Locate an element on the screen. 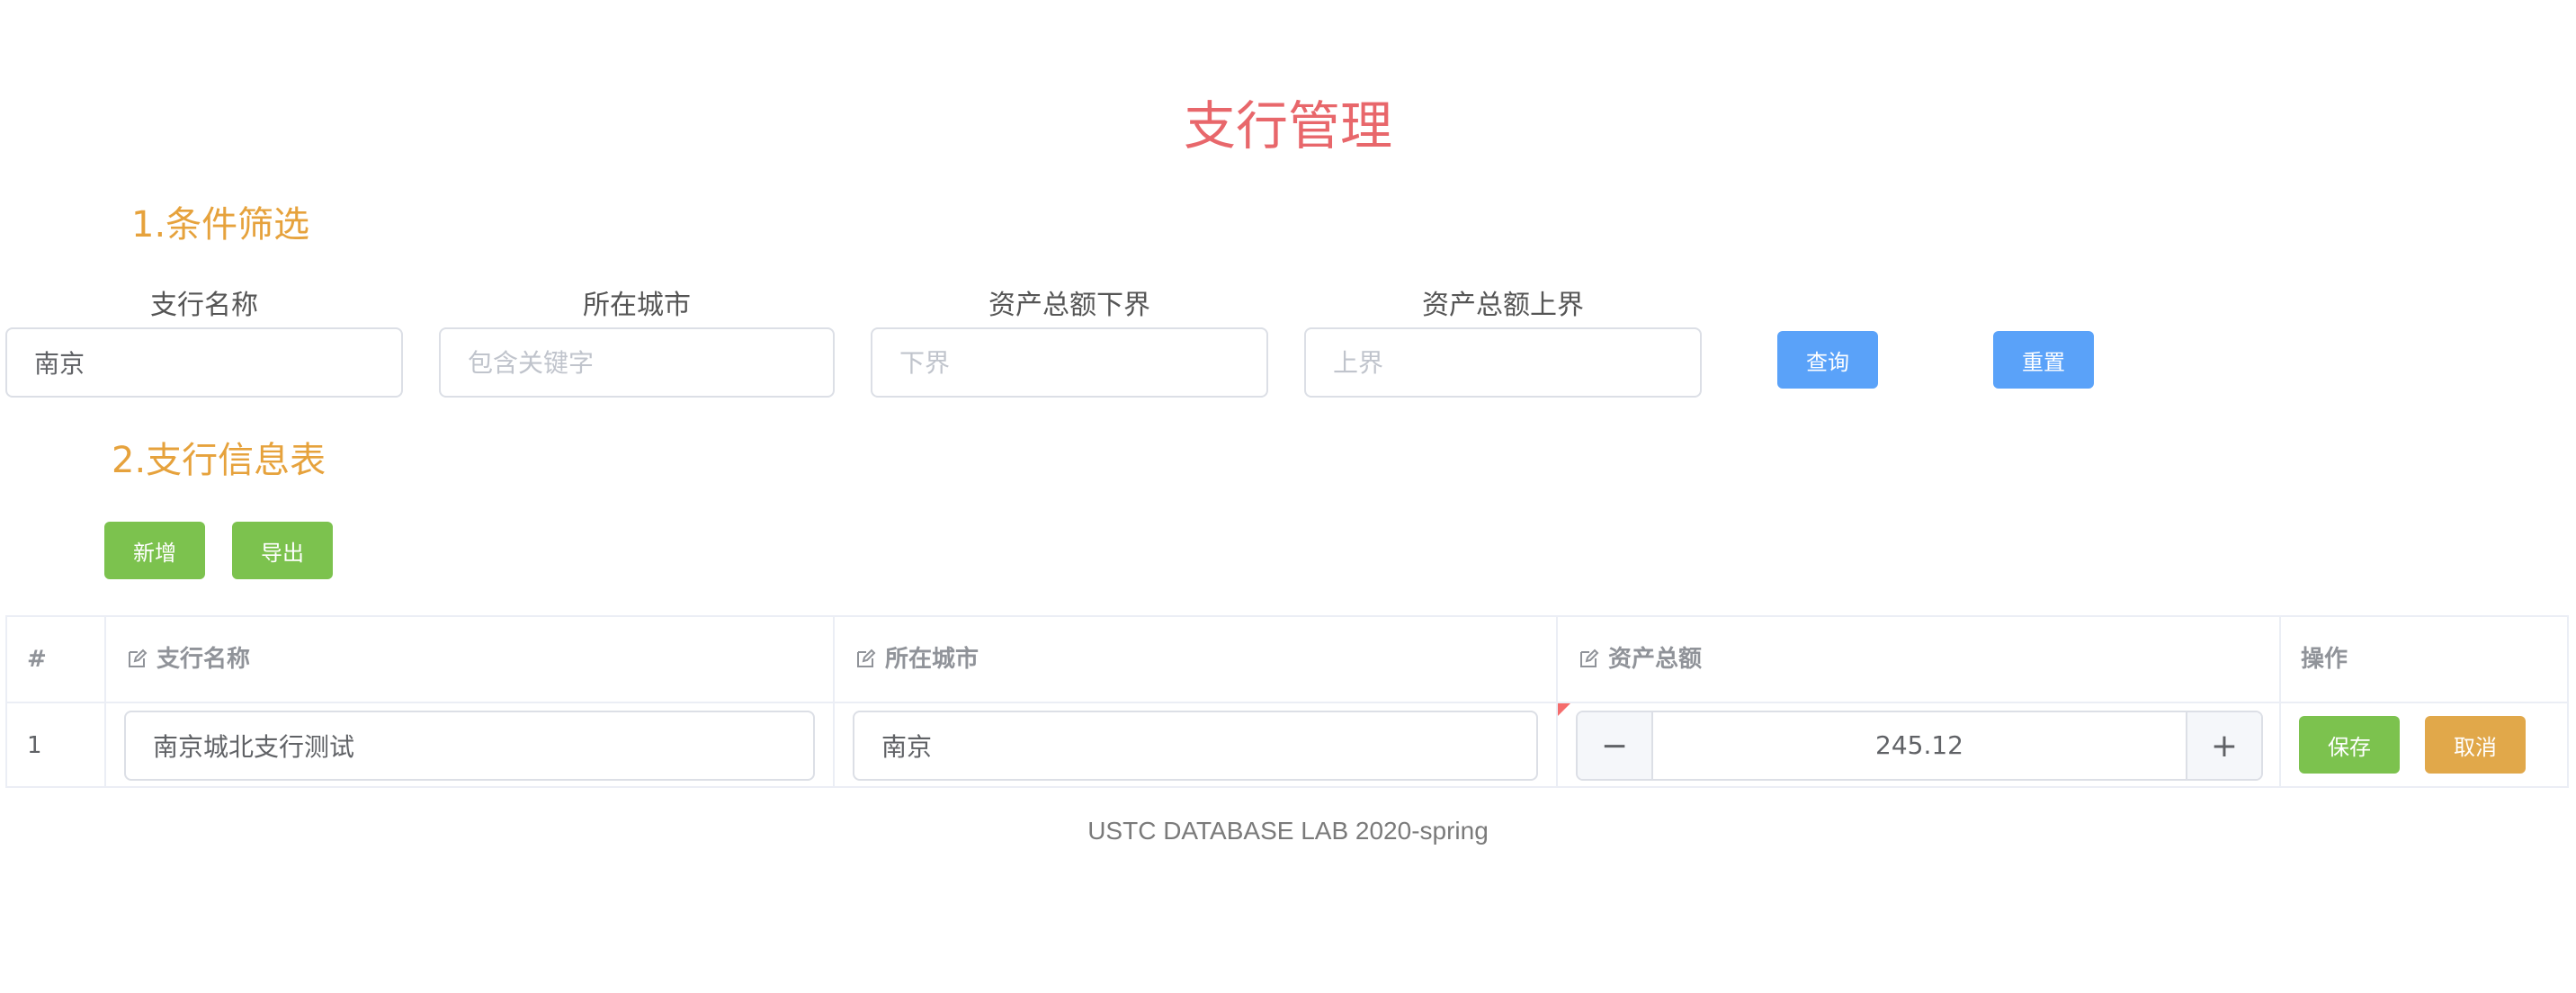  header-actions-label: 操作 is located at coordinates (2324, 660).